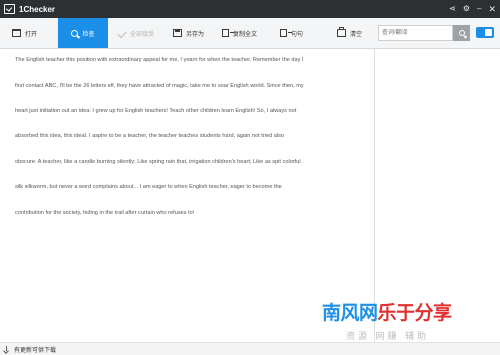  Describe the element at coordinates (479, 9) in the screenshot. I see `minimize-button: –` at that location.